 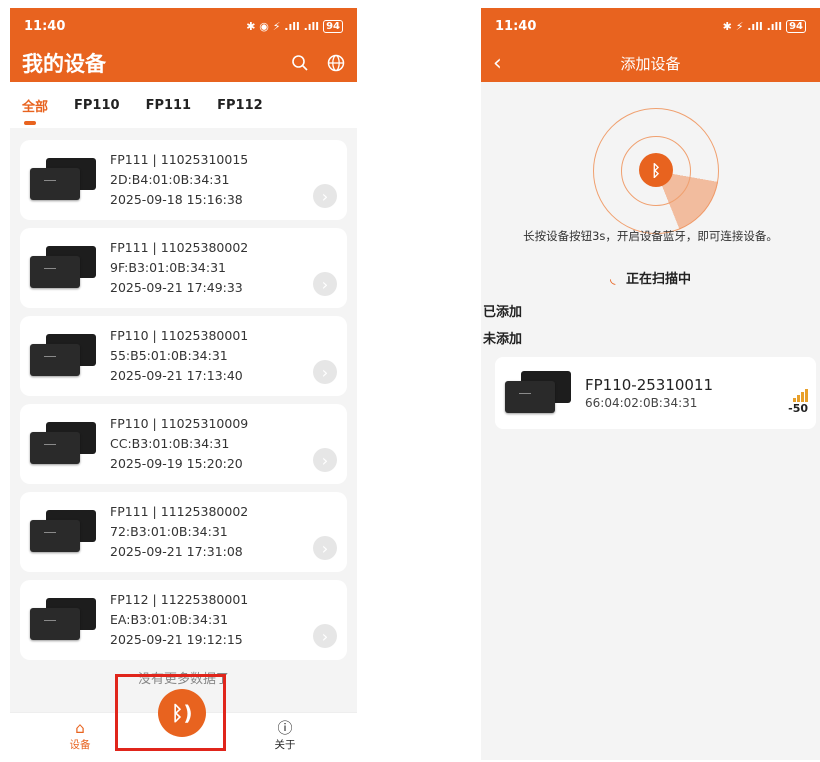 I want to click on app-bar: ‹ 添加设备, so click(x=650, y=63).